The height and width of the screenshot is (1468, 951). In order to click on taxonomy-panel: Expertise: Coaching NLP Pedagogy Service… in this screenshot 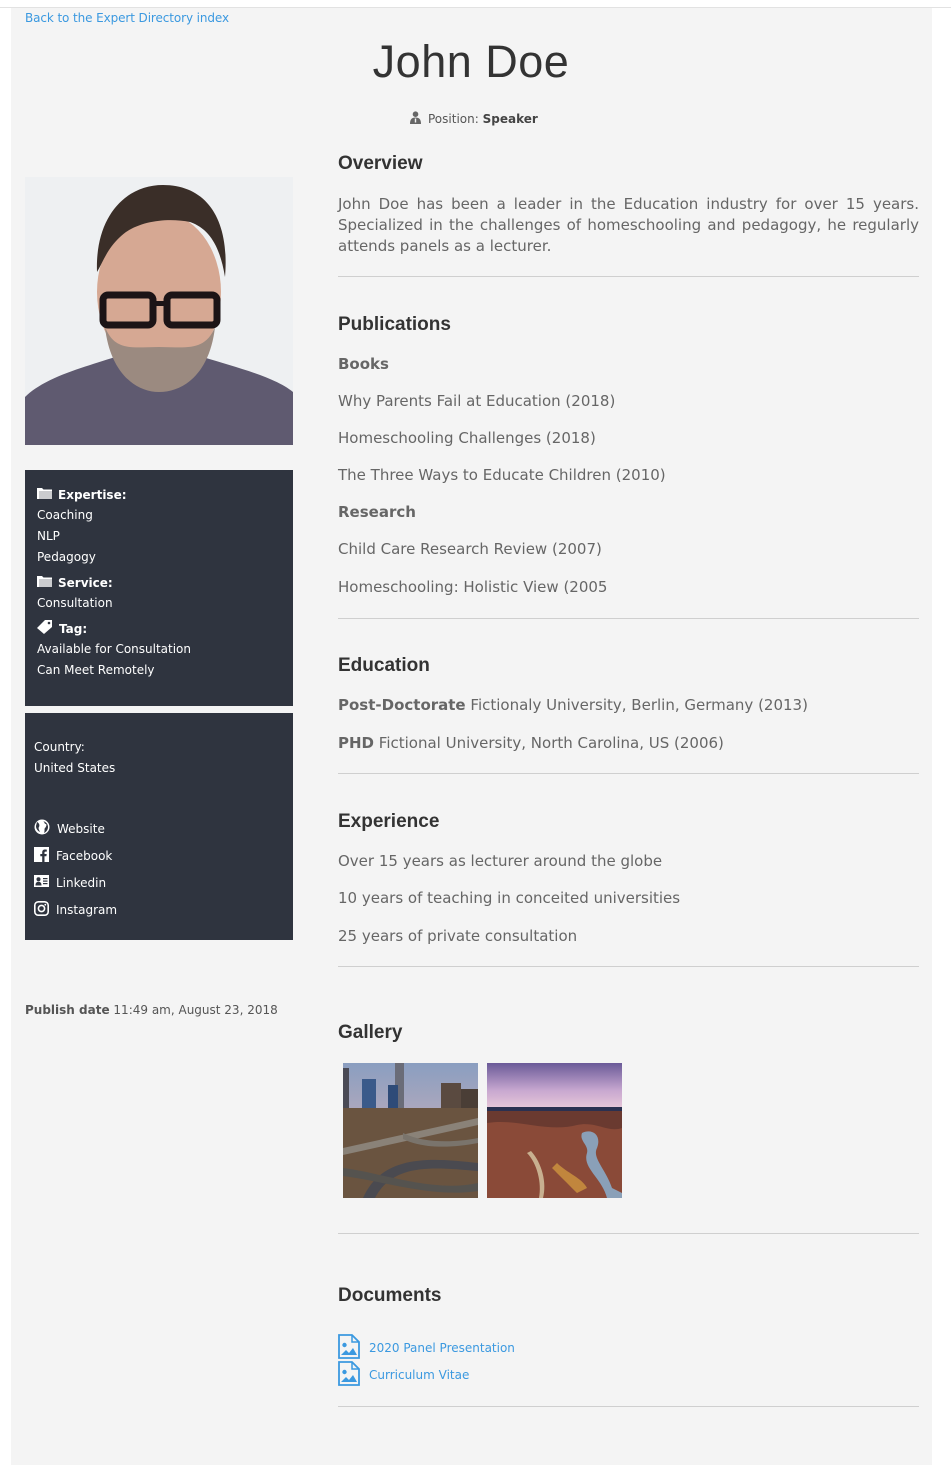, I will do `click(159, 588)`.